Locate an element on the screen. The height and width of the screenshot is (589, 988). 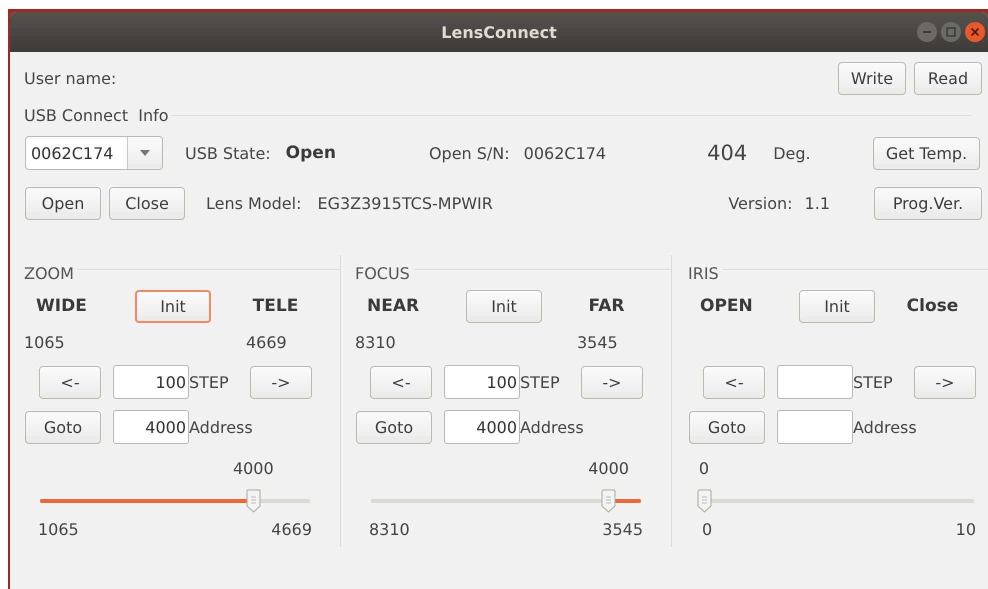
user-name-label: User name: is located at coordinates (70, 78).